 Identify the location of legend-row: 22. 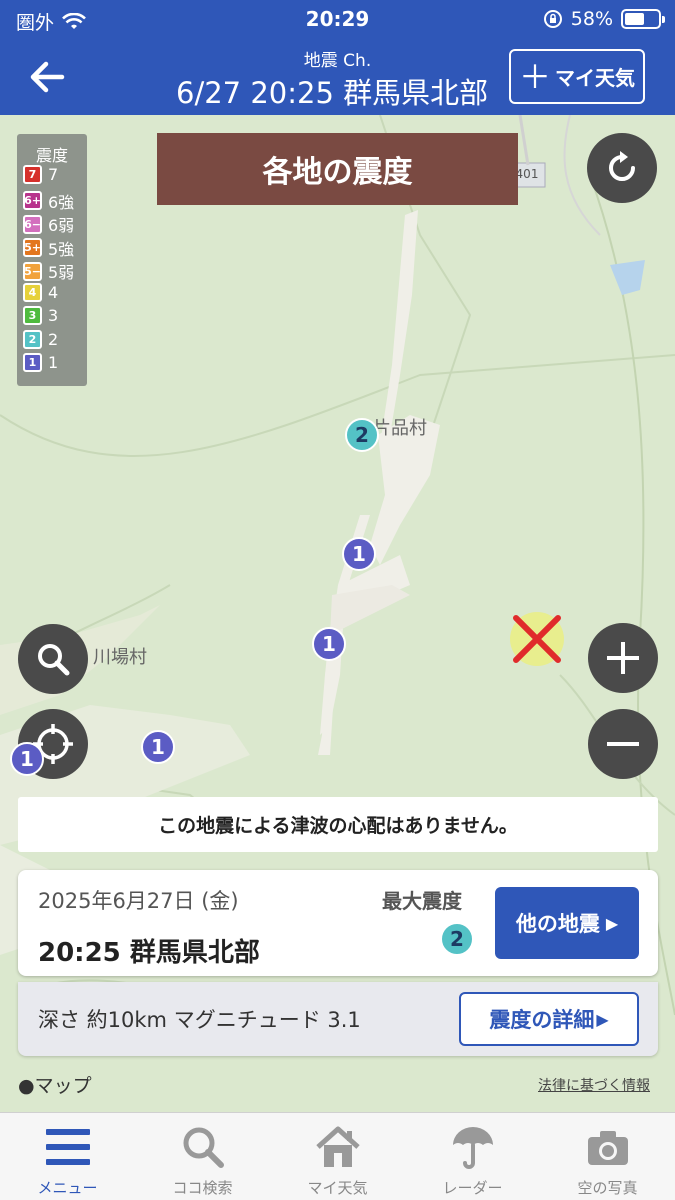
(41, 339).